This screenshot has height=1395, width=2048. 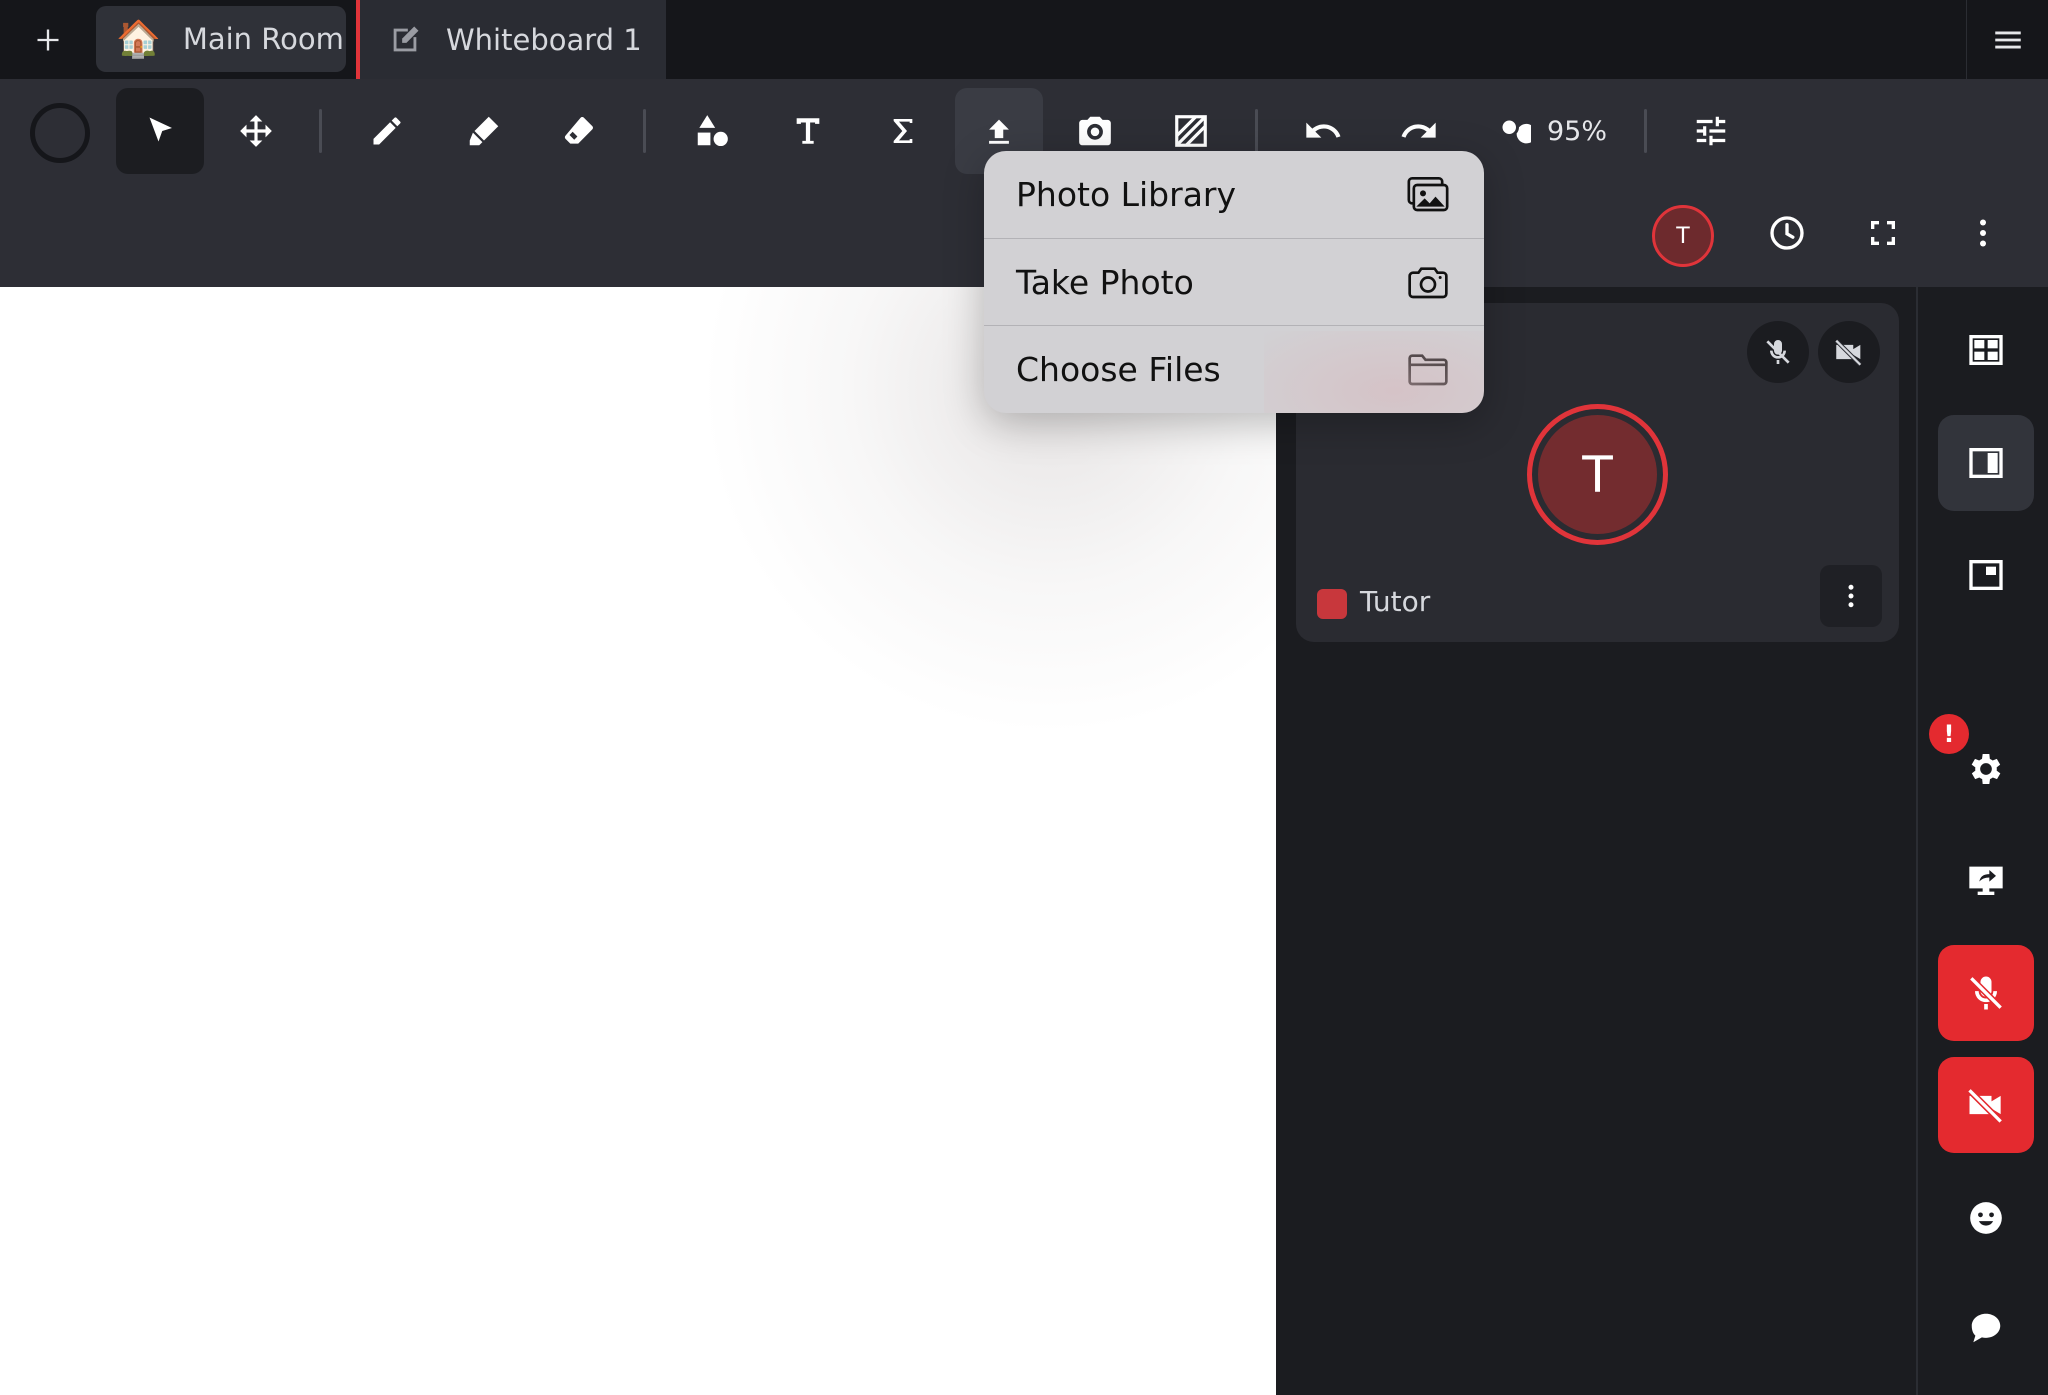 I want to click on edit-note-icon, so click(x=405, y=40).